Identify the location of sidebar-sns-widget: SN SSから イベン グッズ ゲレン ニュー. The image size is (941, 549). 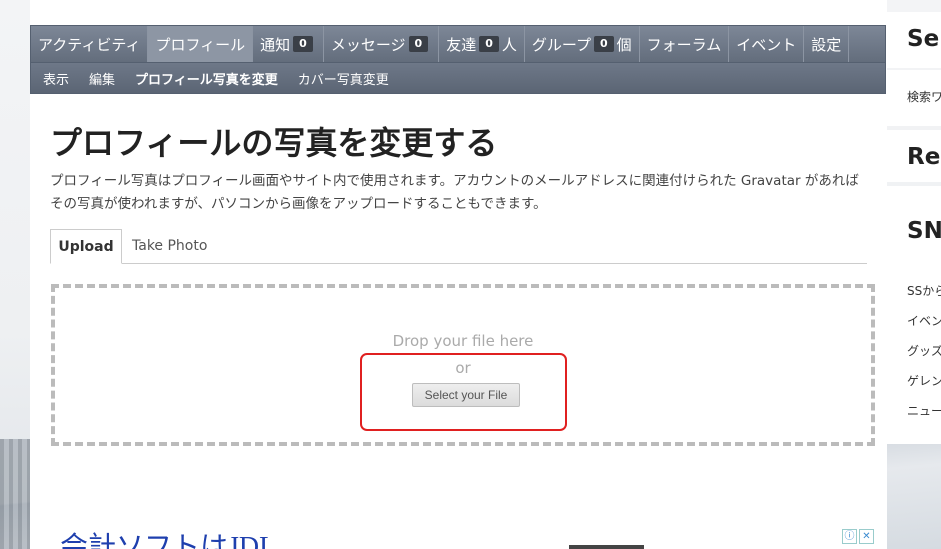
(914, 315).